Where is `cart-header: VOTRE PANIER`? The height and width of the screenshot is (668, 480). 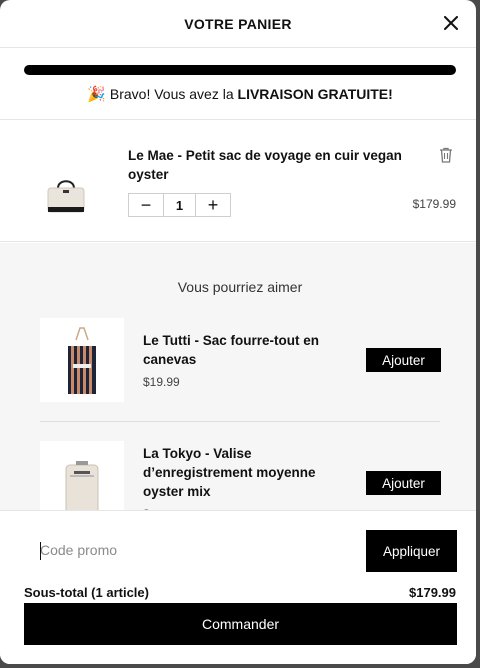 cart-header: VOTRE PANIER is located at coordinates (238, 24).